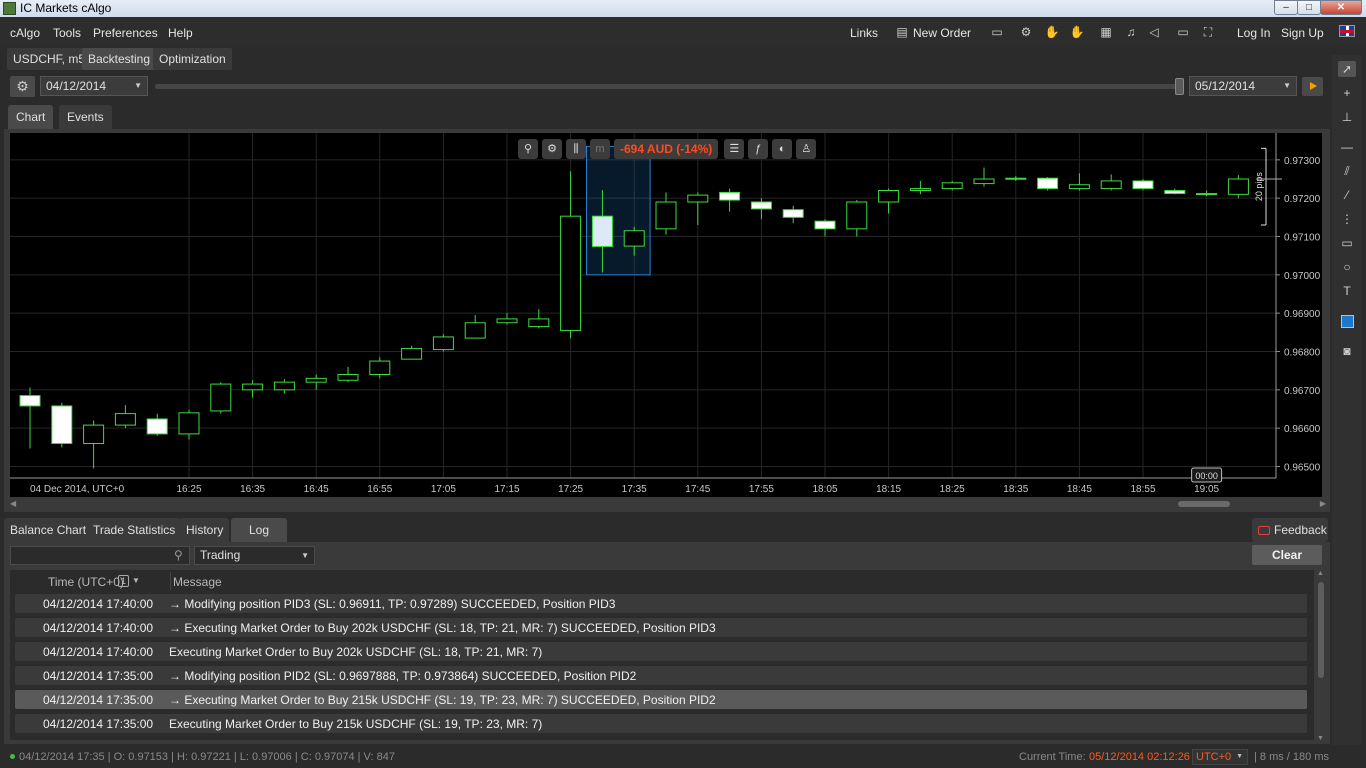  I want to click on tab-optimization: Optimization, so click(192, 59).